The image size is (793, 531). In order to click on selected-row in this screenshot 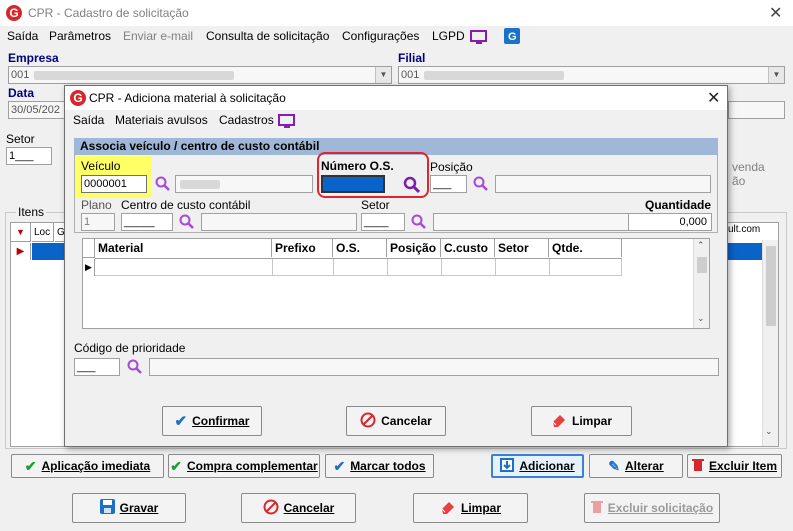, I will do `click(48, 251)`.